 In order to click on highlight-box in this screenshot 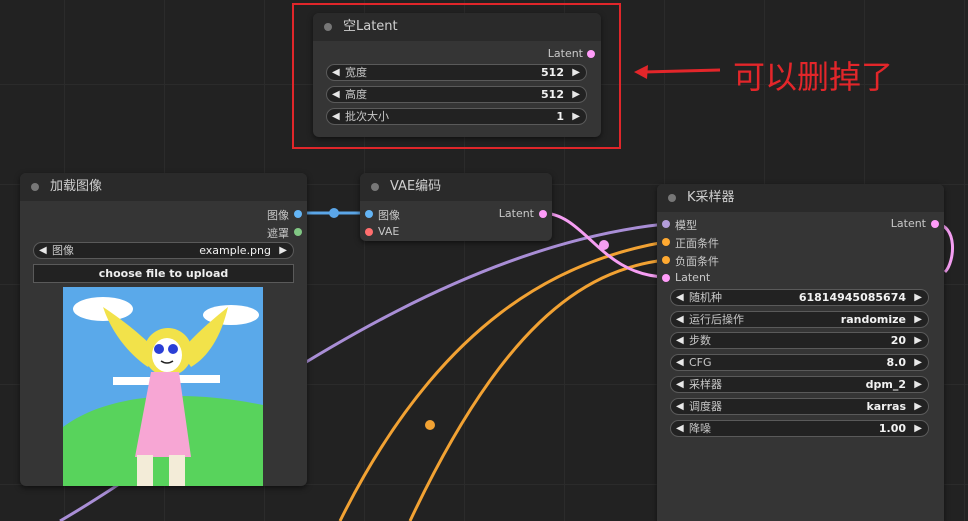, I will do `click(456, 76)`.